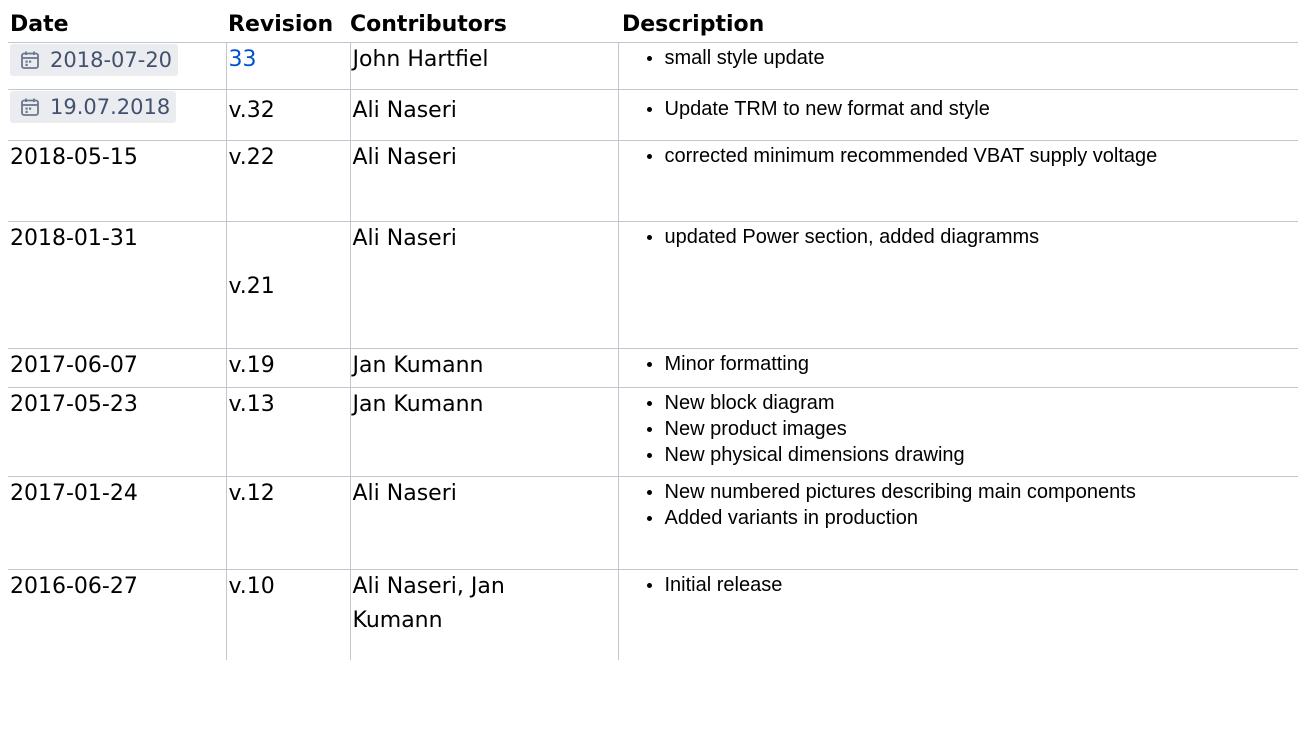 The height and width of the screenshot is (755, 1304). Describe the element at coordinates (288, 66) in the screenshot. I see `revision-cell: 33` at that location.